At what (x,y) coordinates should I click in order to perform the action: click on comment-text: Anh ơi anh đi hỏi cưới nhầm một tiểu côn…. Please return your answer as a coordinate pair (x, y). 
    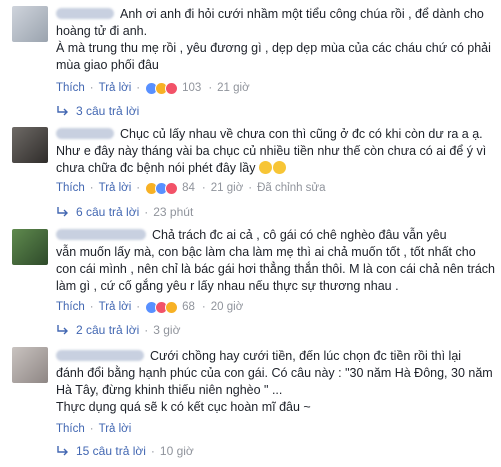
    Looking at the image, I should click on (273, 39).